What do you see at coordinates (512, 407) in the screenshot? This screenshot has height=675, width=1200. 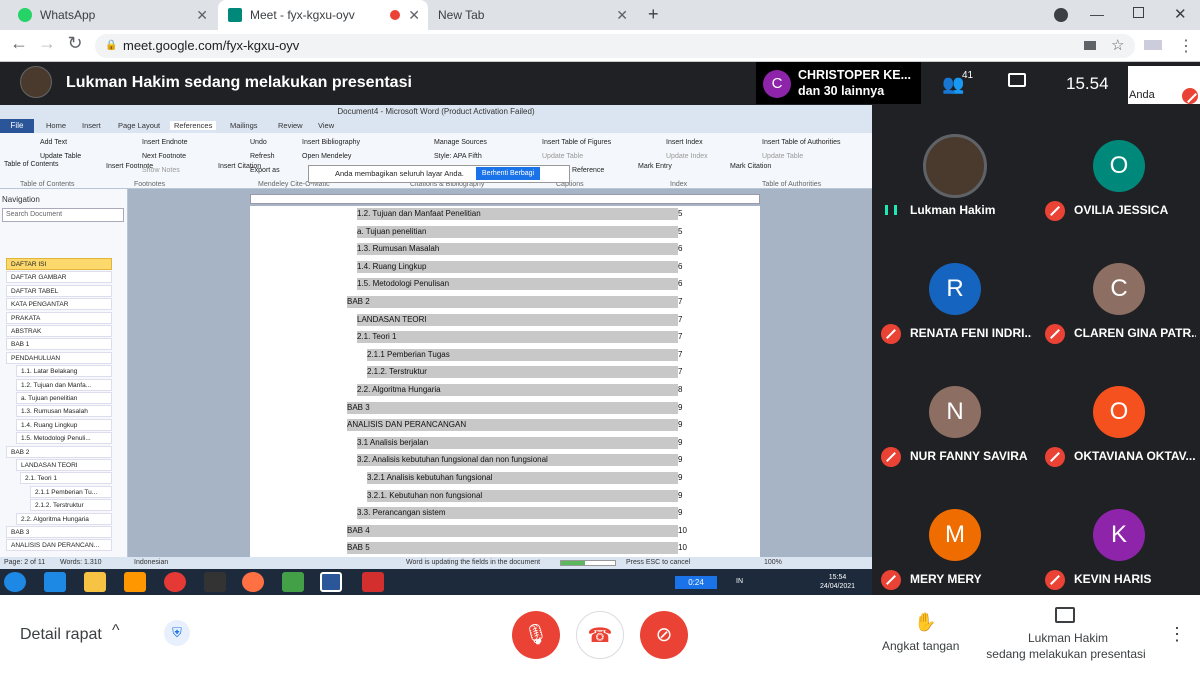 I see `toc-entry: BAB 3` at bounding box center [512, 407].